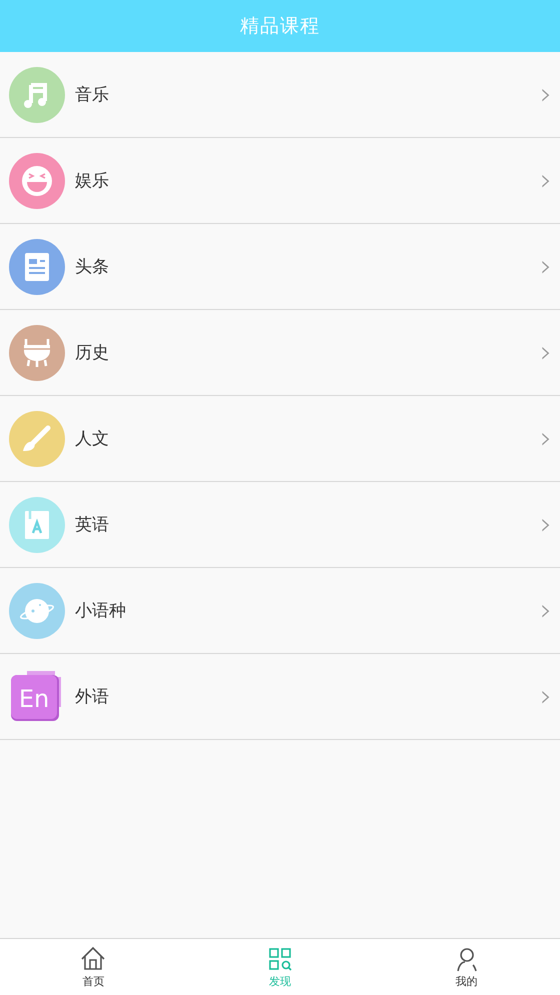 The image size is (560, 995). Describe the element at coordinates (37, 438) in the screenshot. I see `brush-icon` at that location.